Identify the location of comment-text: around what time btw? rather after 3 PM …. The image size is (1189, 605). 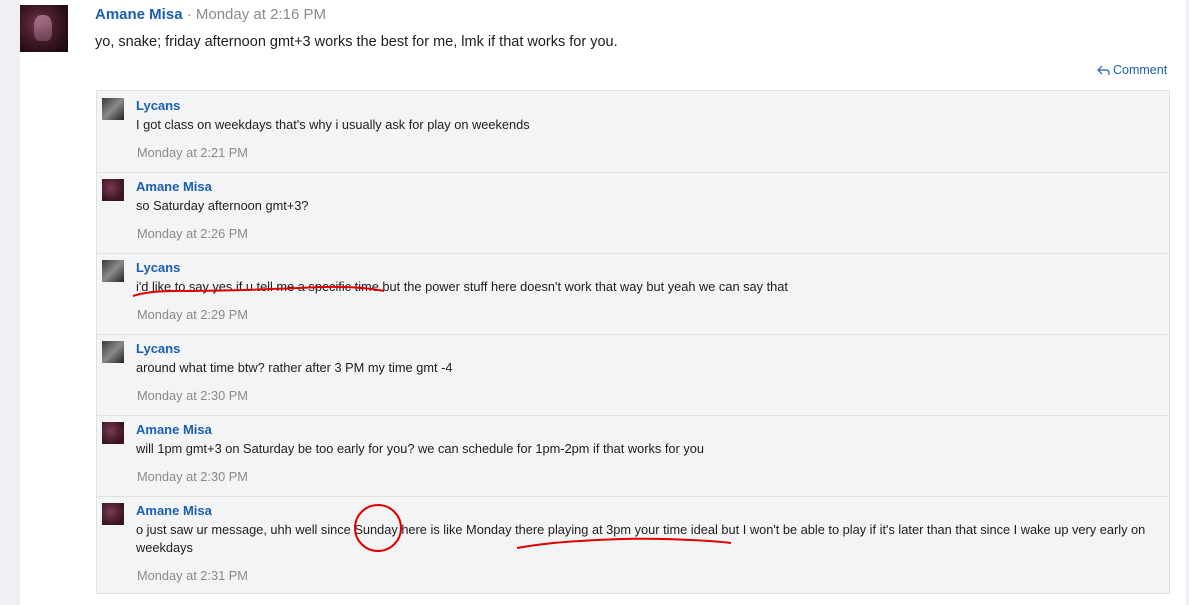
(294, 367).